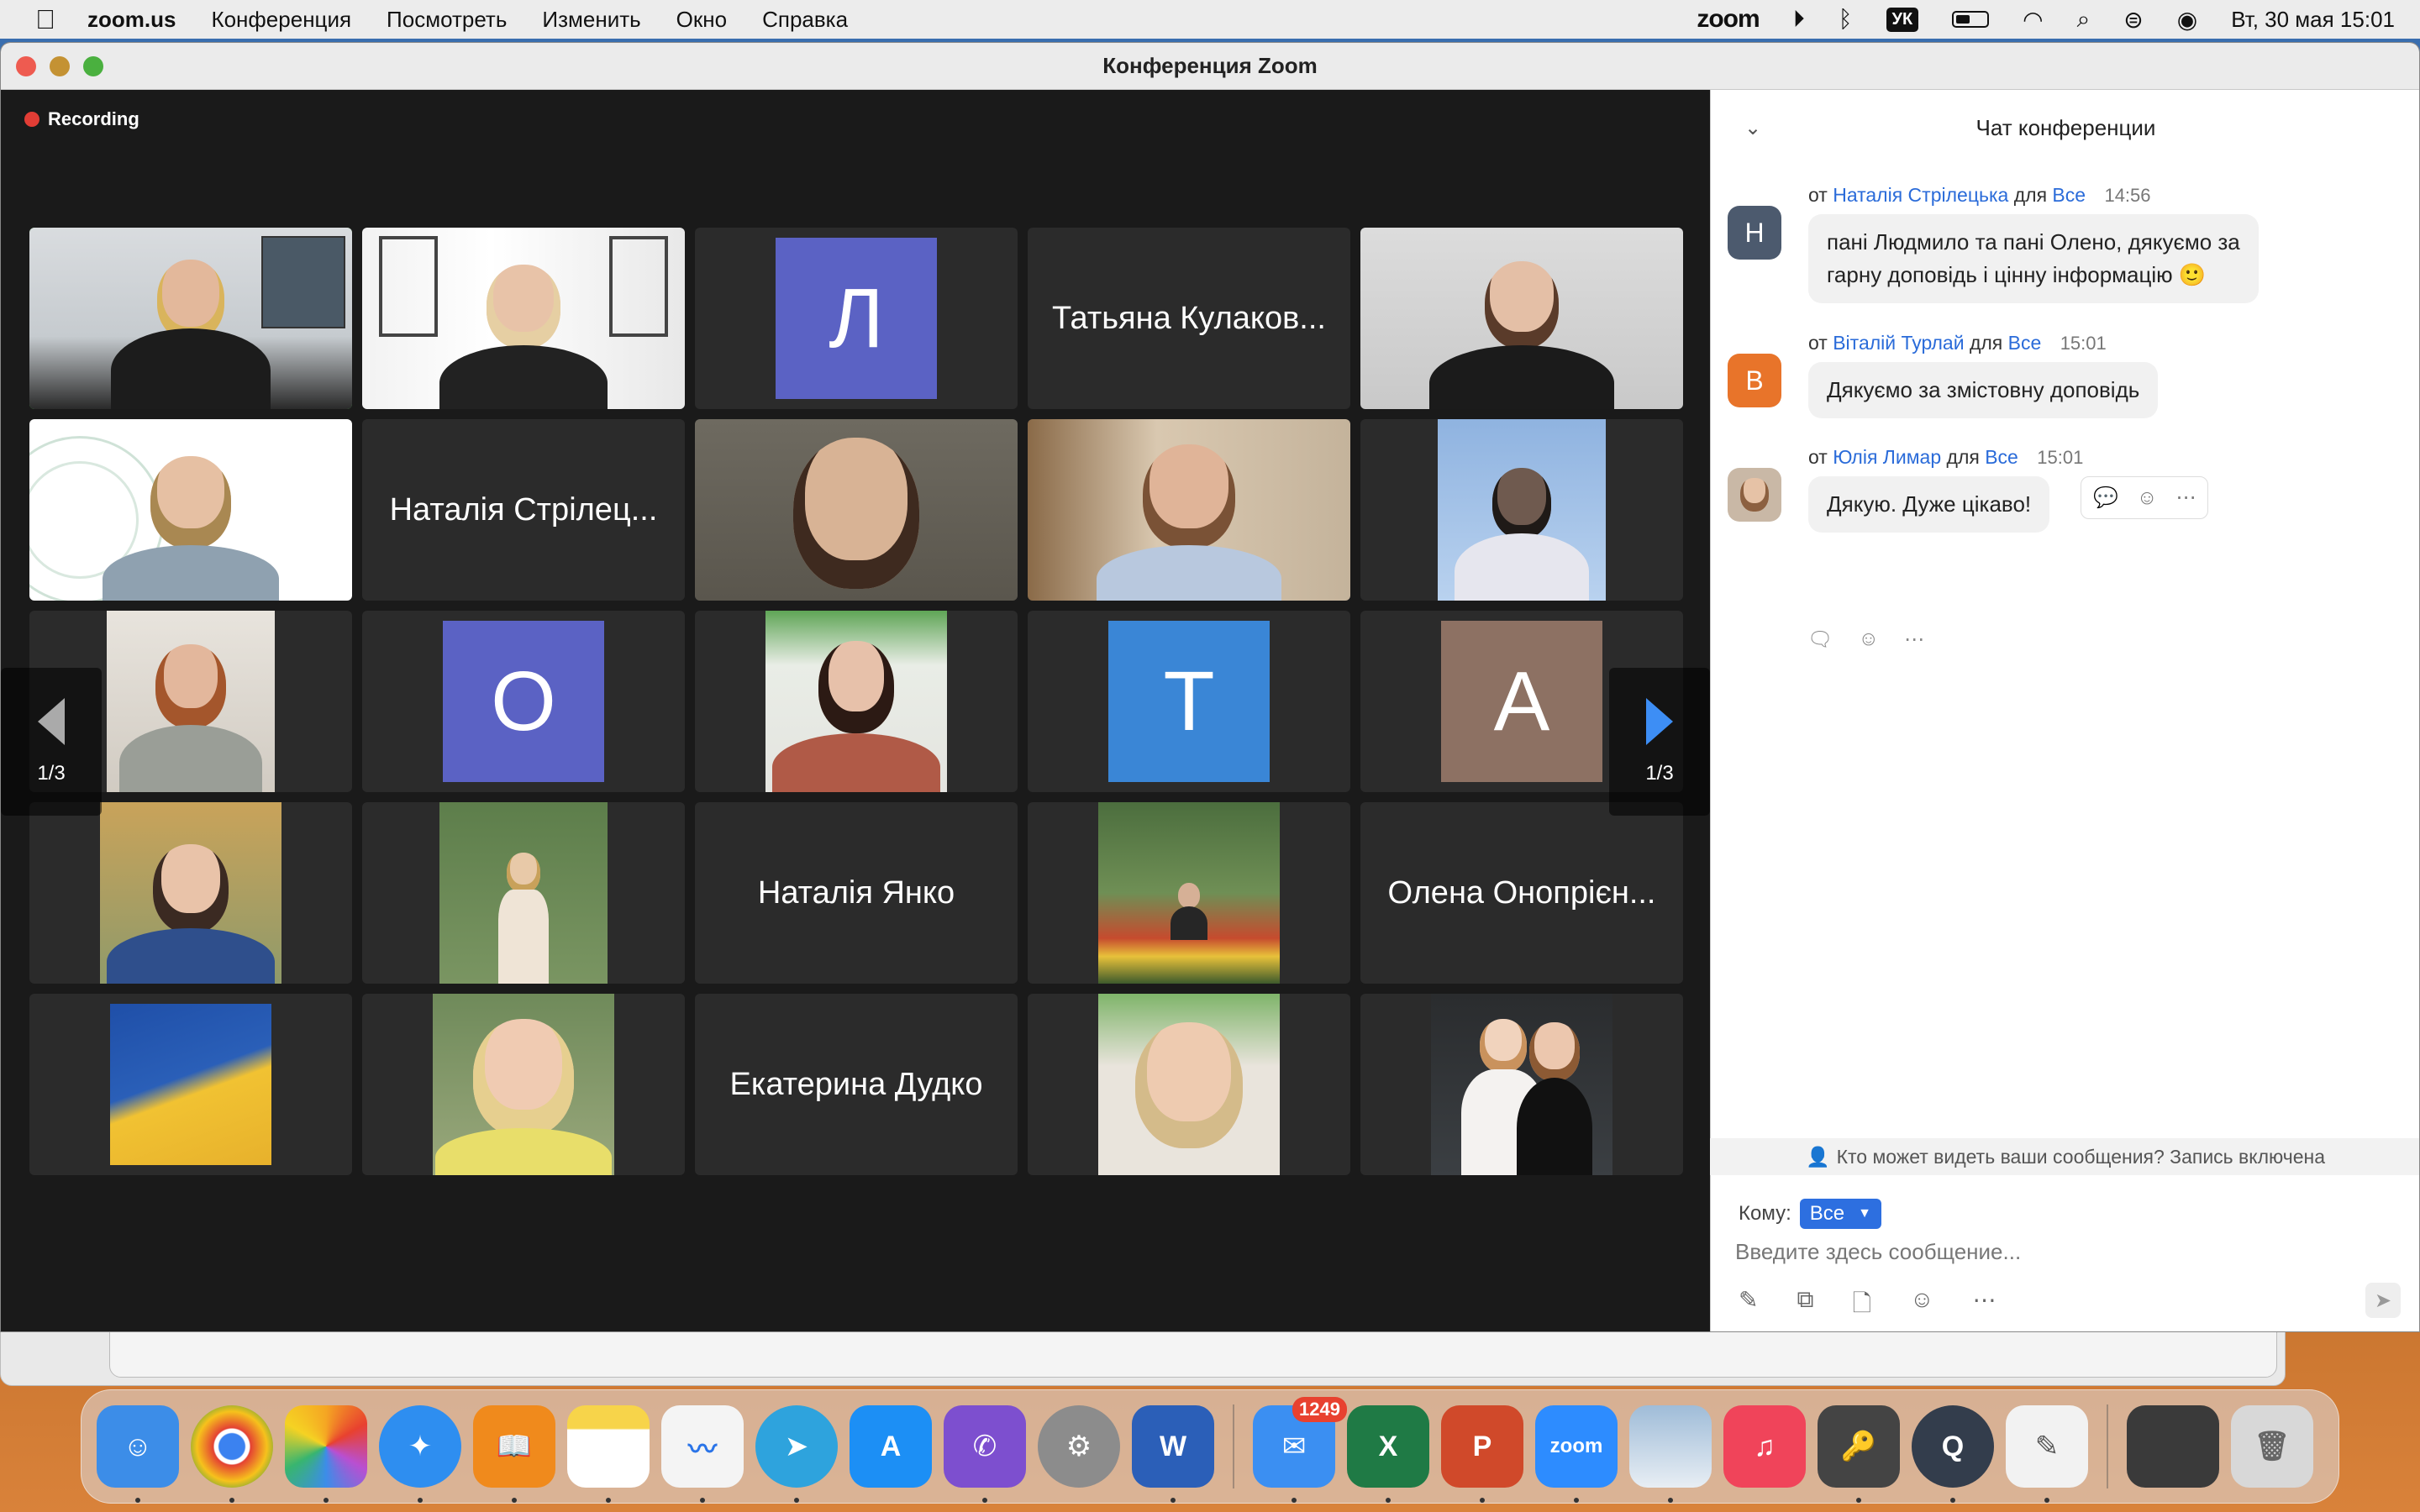 The width and height of the screenshot is (2420, 1512). Describe the element at coordinates (1173, 1454) in the screenshot. I see `dock-word: W` at that location.